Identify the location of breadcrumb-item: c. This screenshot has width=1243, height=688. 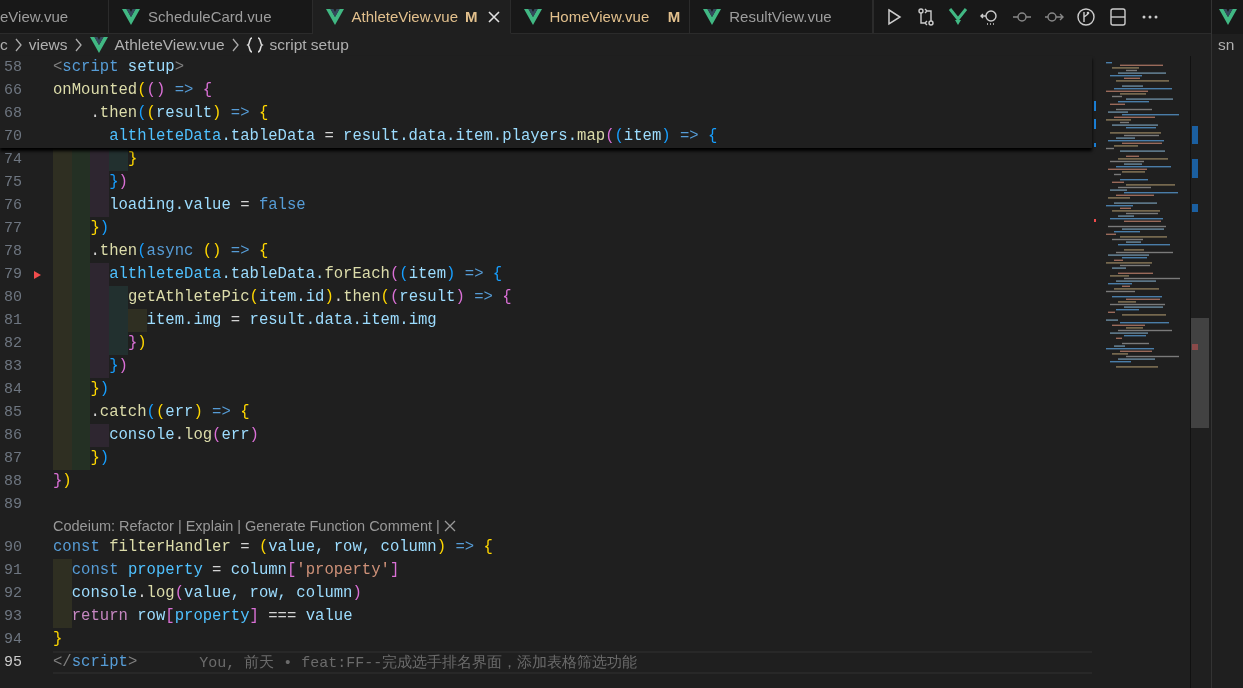
(4, 45).